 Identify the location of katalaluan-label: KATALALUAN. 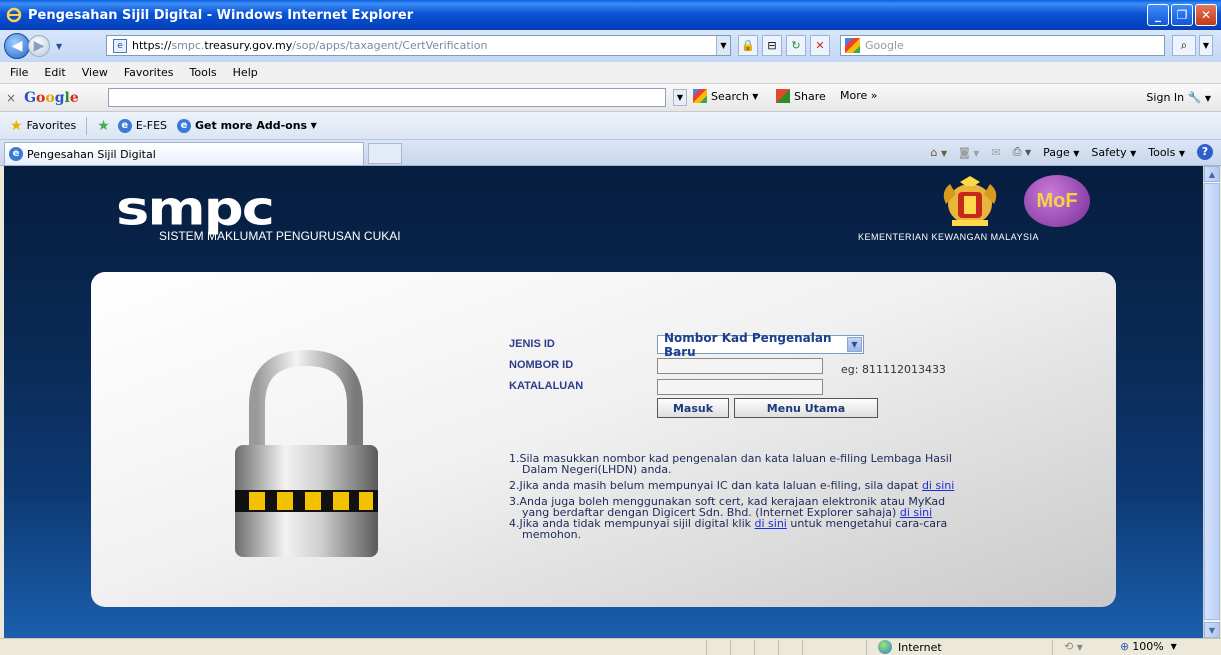
(546, 386).